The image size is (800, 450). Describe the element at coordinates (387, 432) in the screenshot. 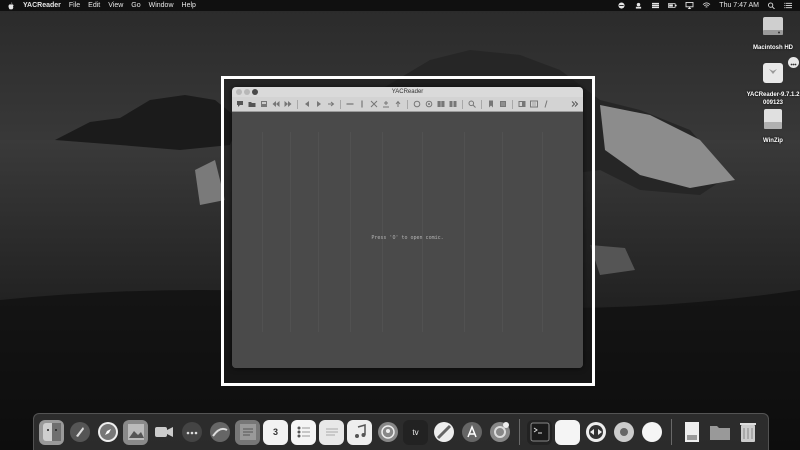

I see `podcasts-icon` at that location.